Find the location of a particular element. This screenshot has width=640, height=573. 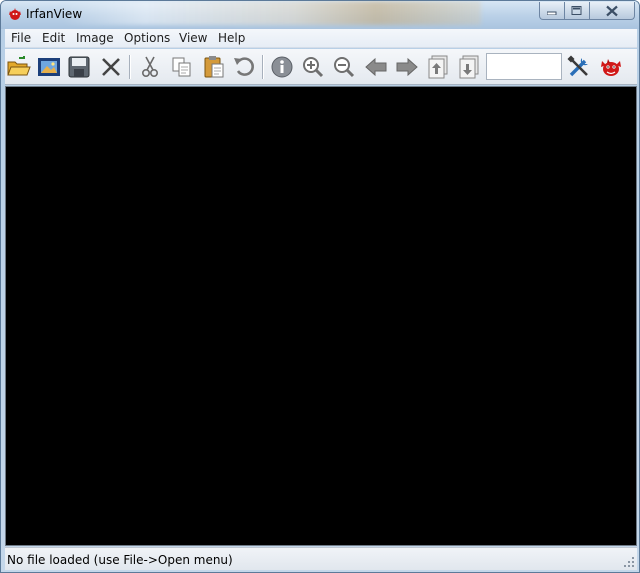

zoom-in-icon is located at coordinates (313, 67).